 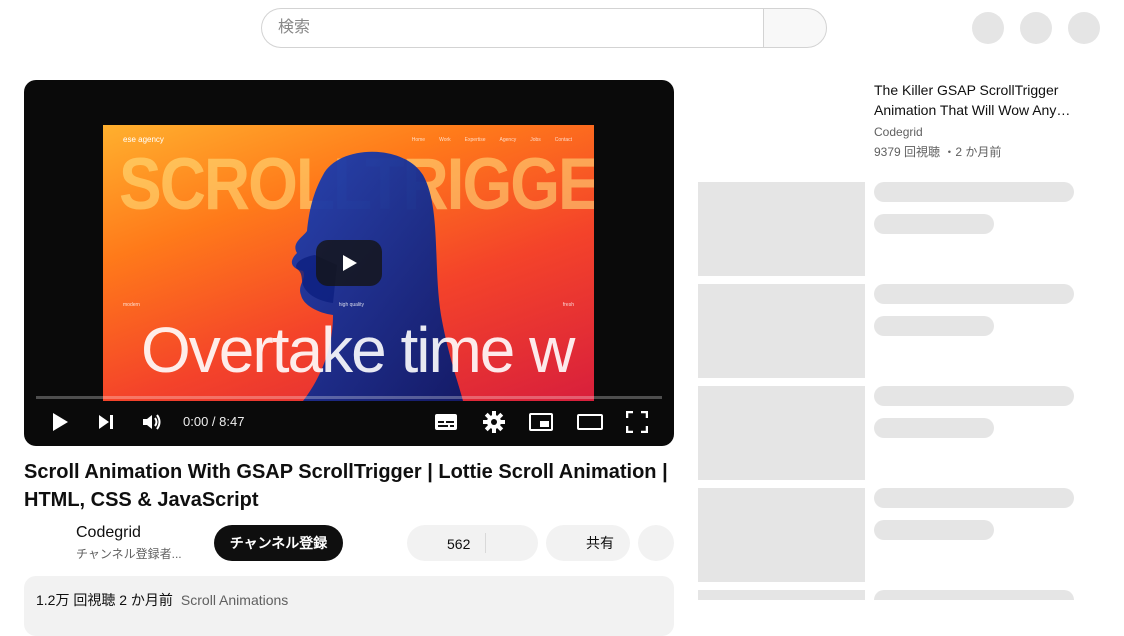 I want to click on share-button: 共有, so click(x=588, y=543).